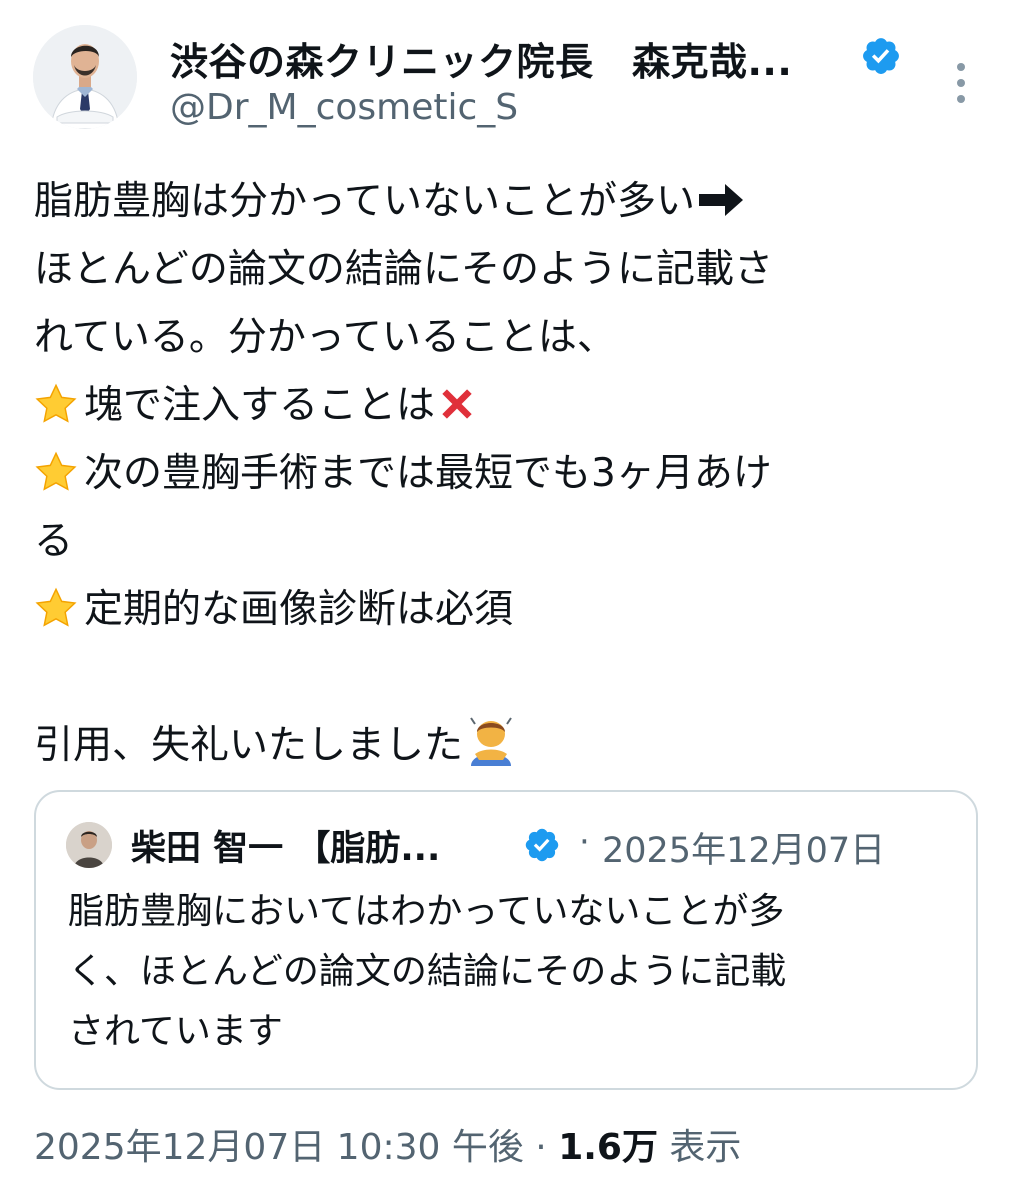 The height and width of the screenshot is (1200, 1011). I want to click on author-avatar, so click(85, 77).